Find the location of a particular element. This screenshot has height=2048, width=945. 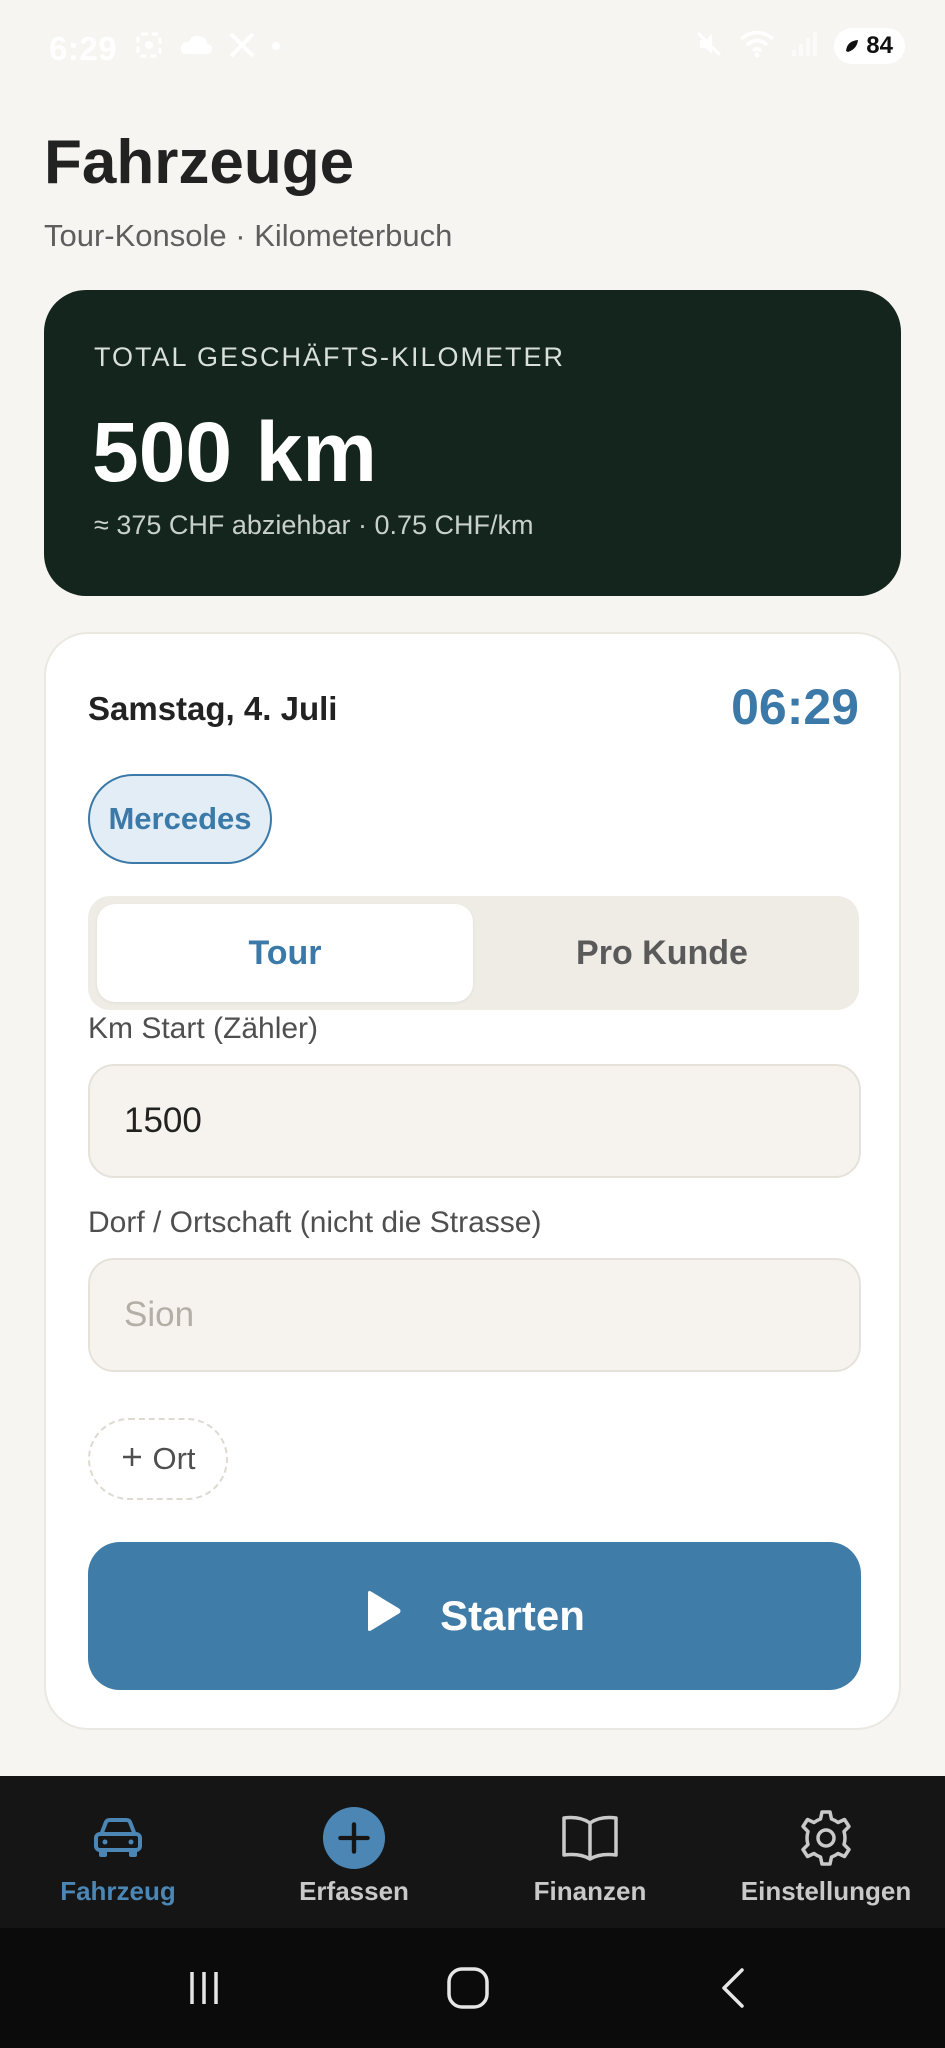

mode-segmented-control: Tour Pro Kunde is located at coordinates (473, 953).